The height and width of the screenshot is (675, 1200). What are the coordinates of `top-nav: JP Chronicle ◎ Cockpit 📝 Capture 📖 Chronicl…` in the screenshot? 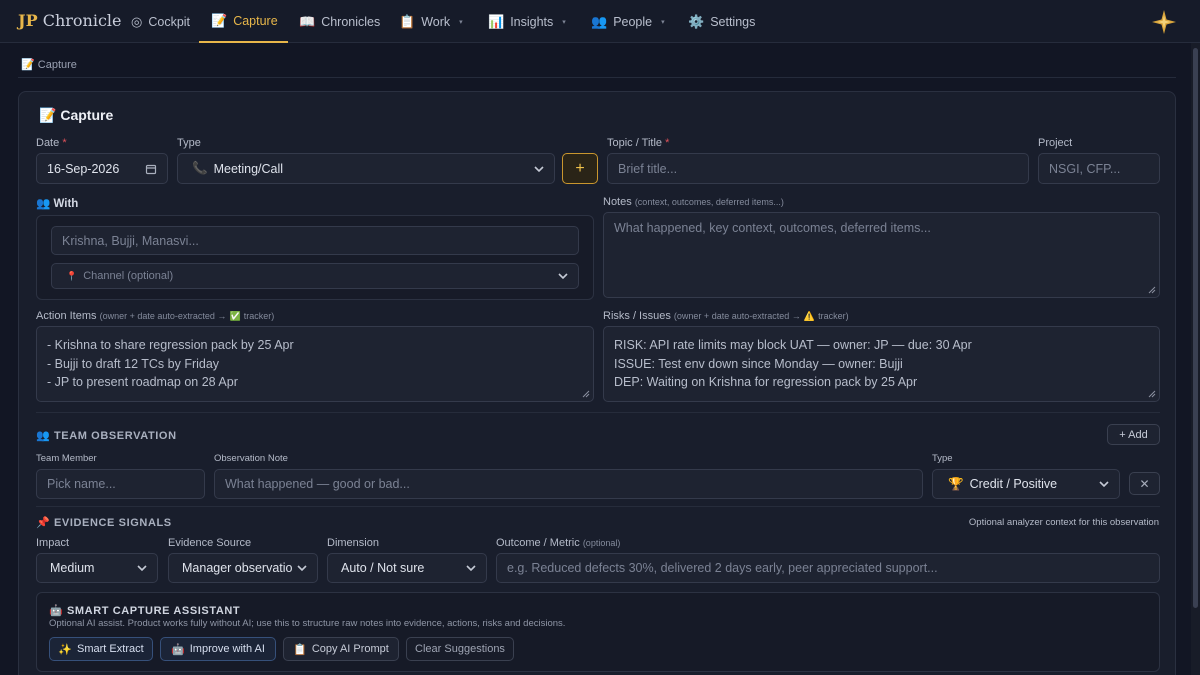 It's located at (600, 21).